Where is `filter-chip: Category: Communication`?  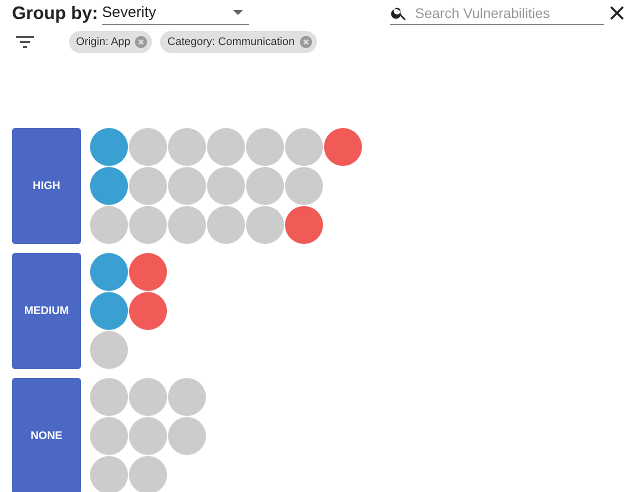
filter-chip: Category: Communication is located at coordinates (238, 42).